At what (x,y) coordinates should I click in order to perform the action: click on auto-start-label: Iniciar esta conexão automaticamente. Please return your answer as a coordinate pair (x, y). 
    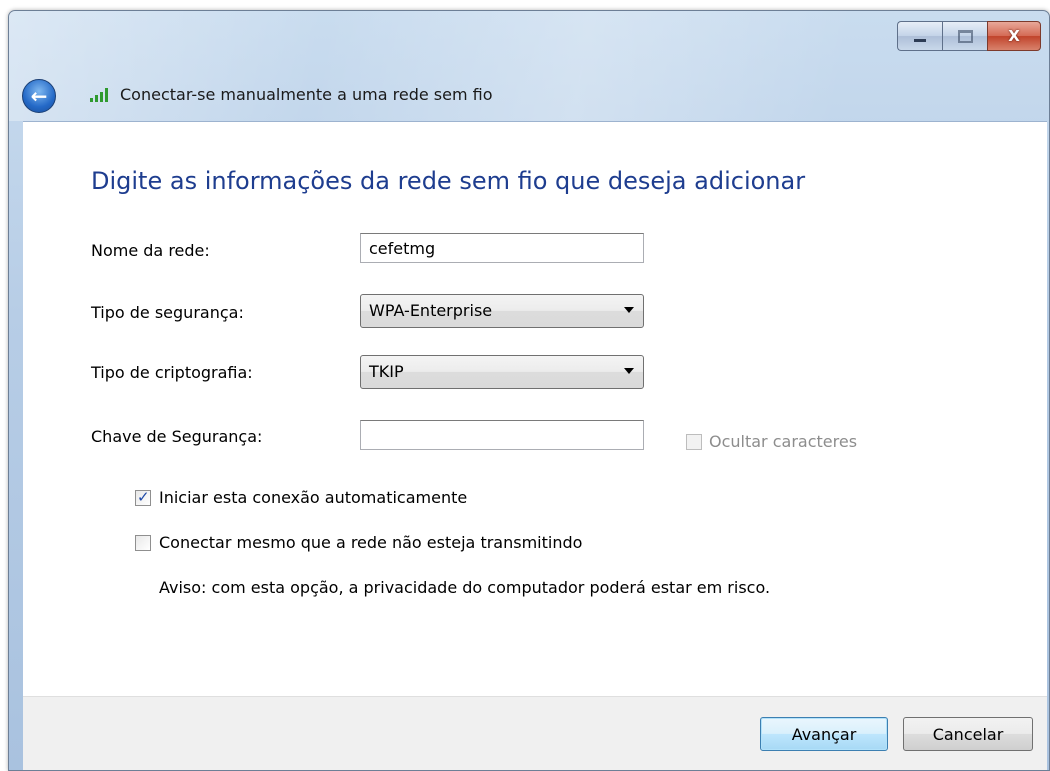
    Looking at the image, I should click on (313, 497).